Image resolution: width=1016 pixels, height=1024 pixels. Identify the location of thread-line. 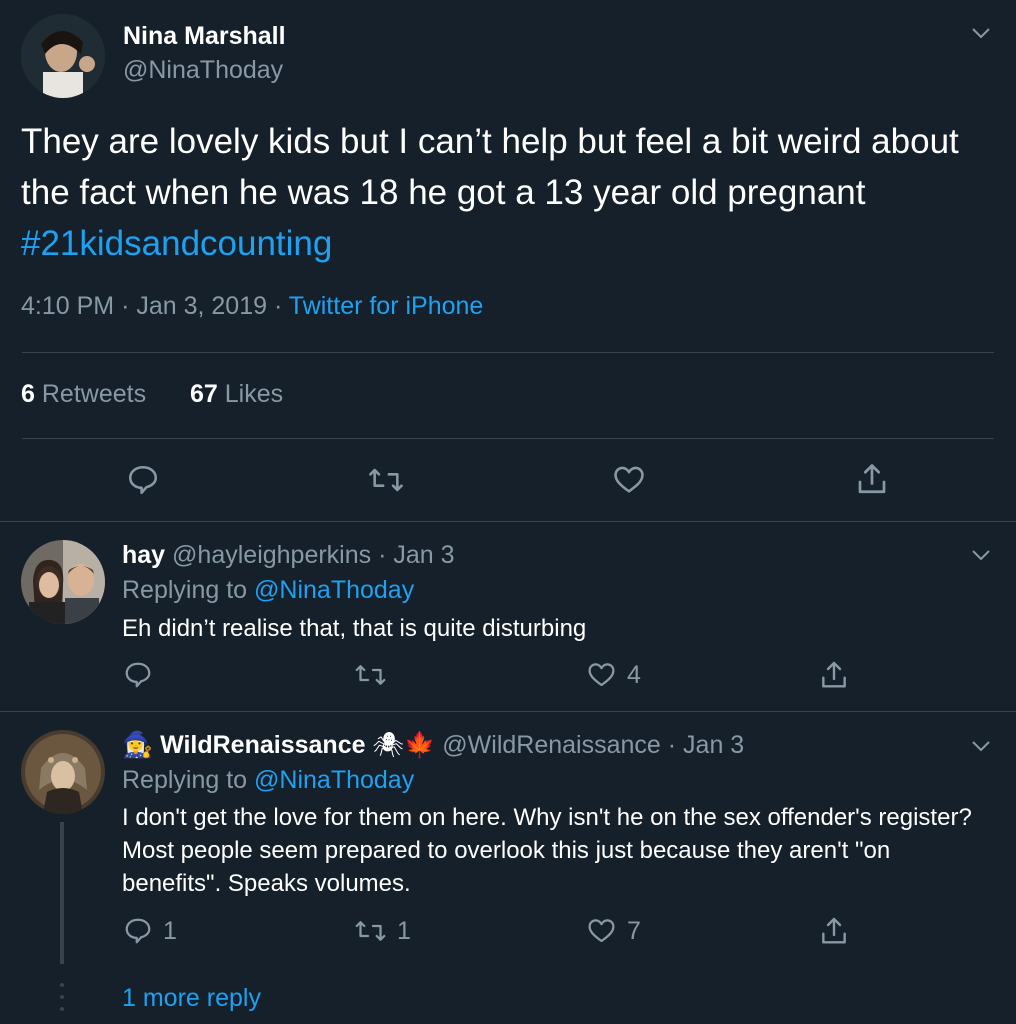
(62, 893).